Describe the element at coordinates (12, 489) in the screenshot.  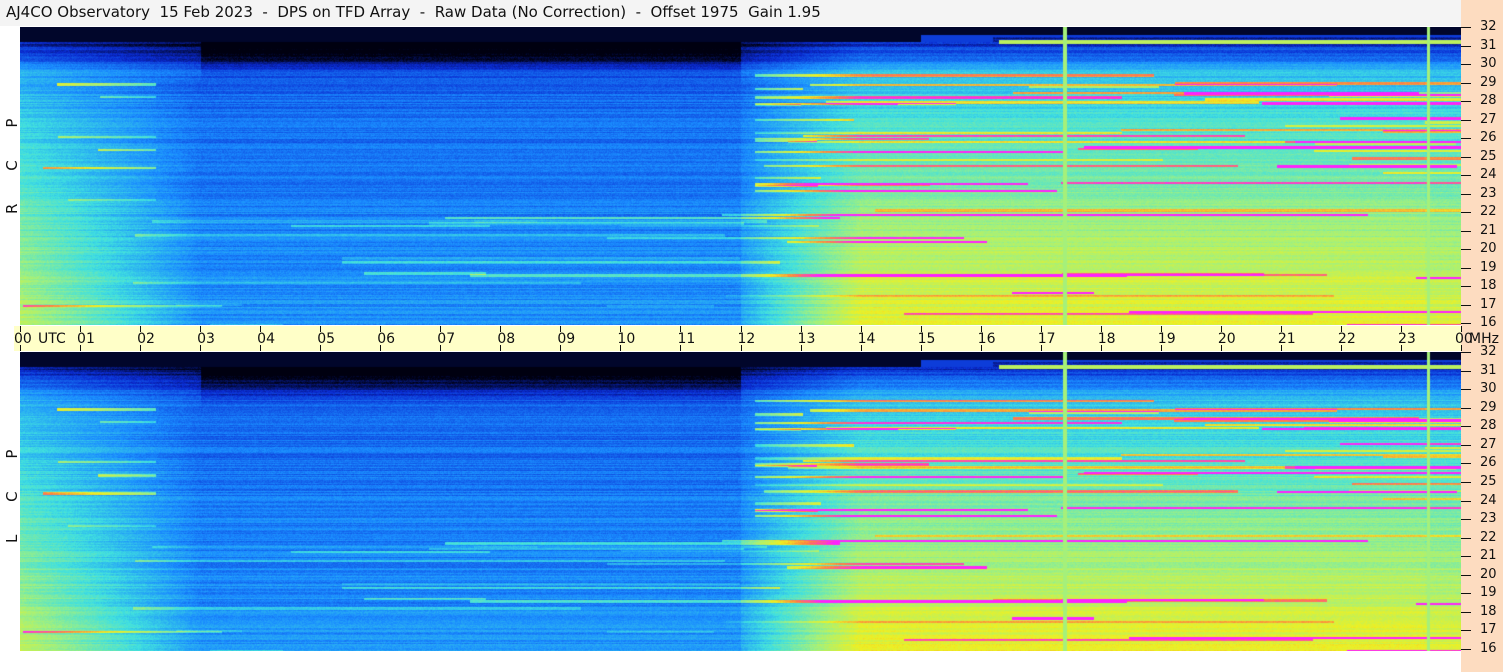
I see `panel-label-lcp: L C P` at that location.